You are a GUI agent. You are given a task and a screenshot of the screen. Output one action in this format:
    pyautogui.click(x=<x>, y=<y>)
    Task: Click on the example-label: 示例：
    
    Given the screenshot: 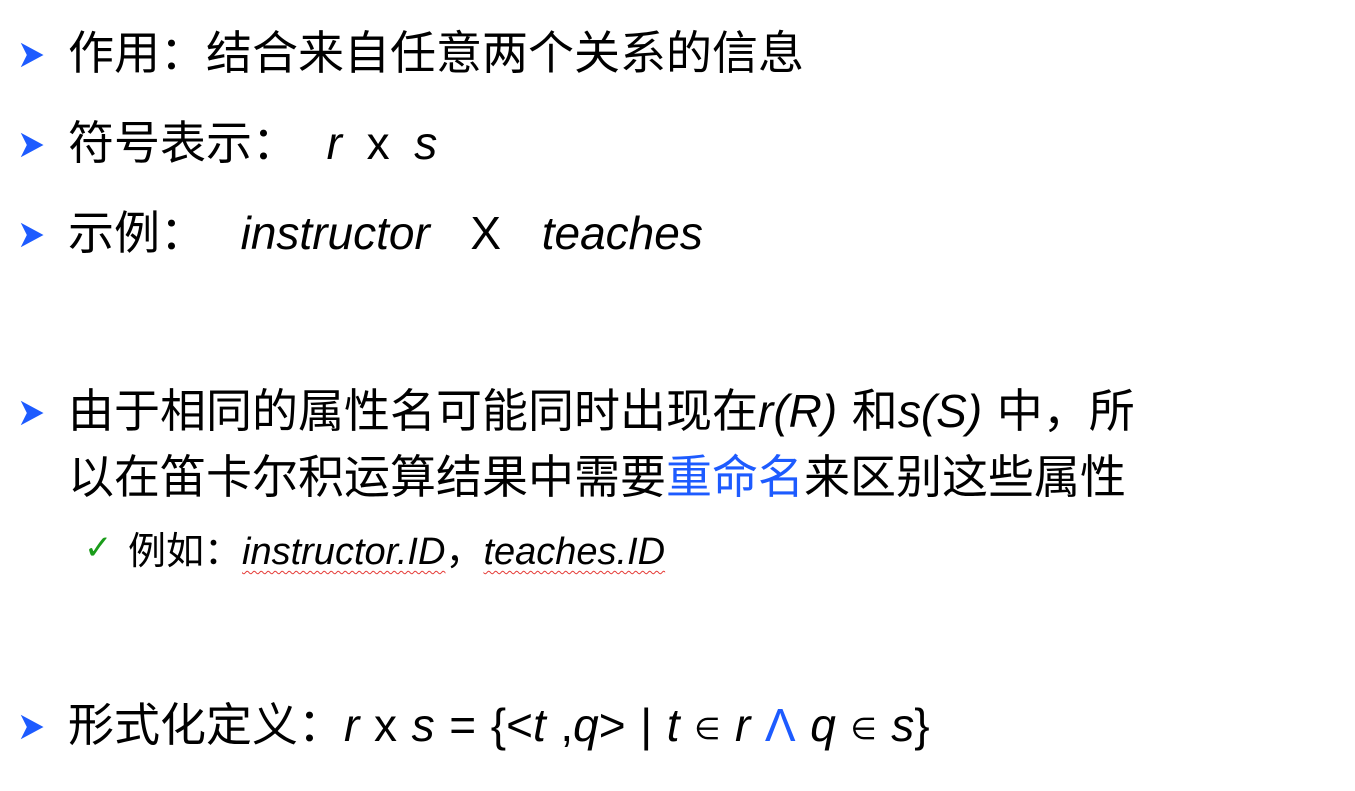 What is the action you would take?
    pyautogui.click(x=137, y=233)
    